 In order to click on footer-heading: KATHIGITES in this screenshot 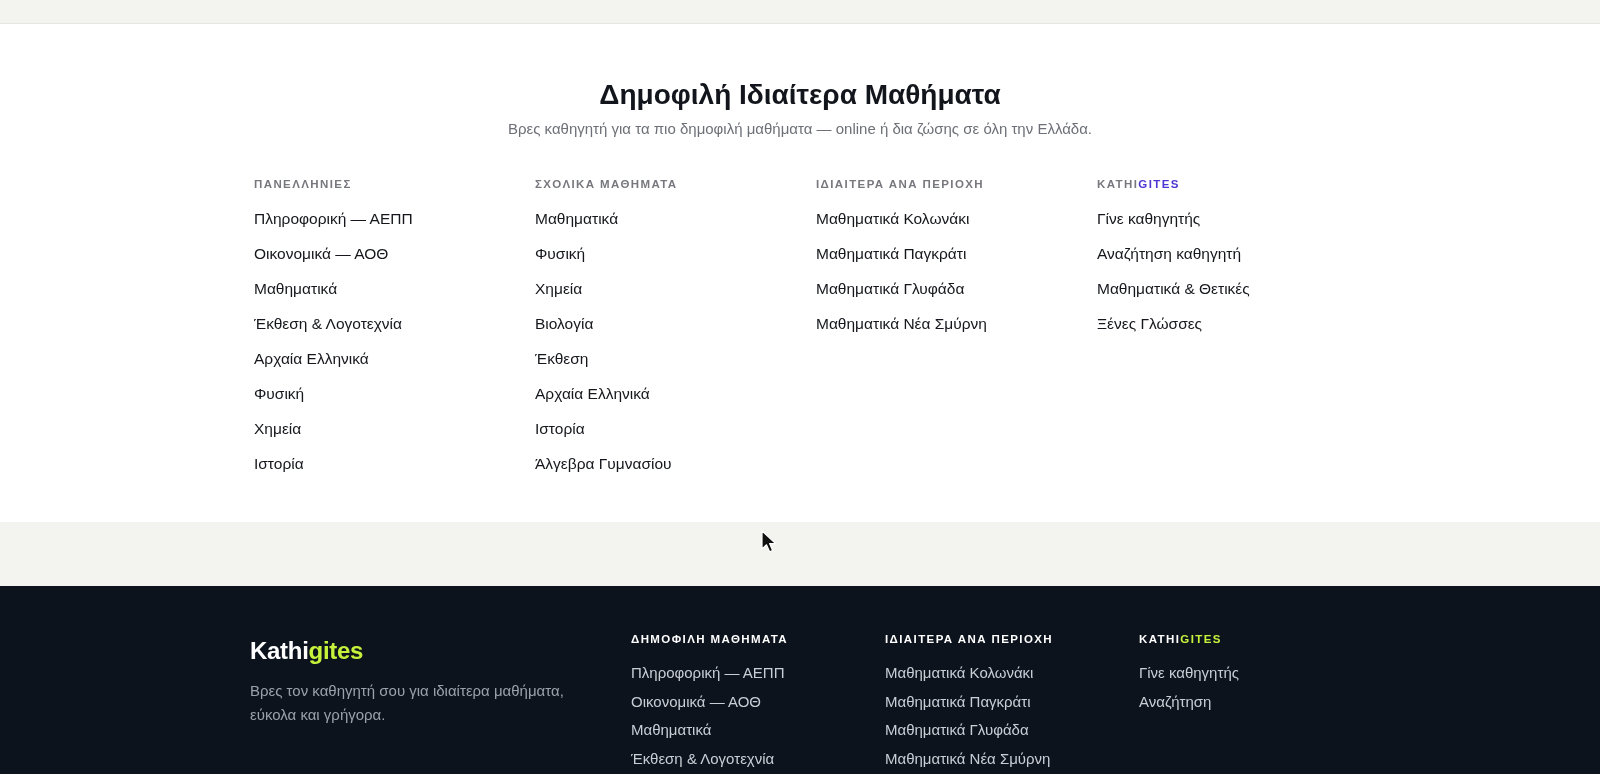, I will do `click(1180, 639)`.